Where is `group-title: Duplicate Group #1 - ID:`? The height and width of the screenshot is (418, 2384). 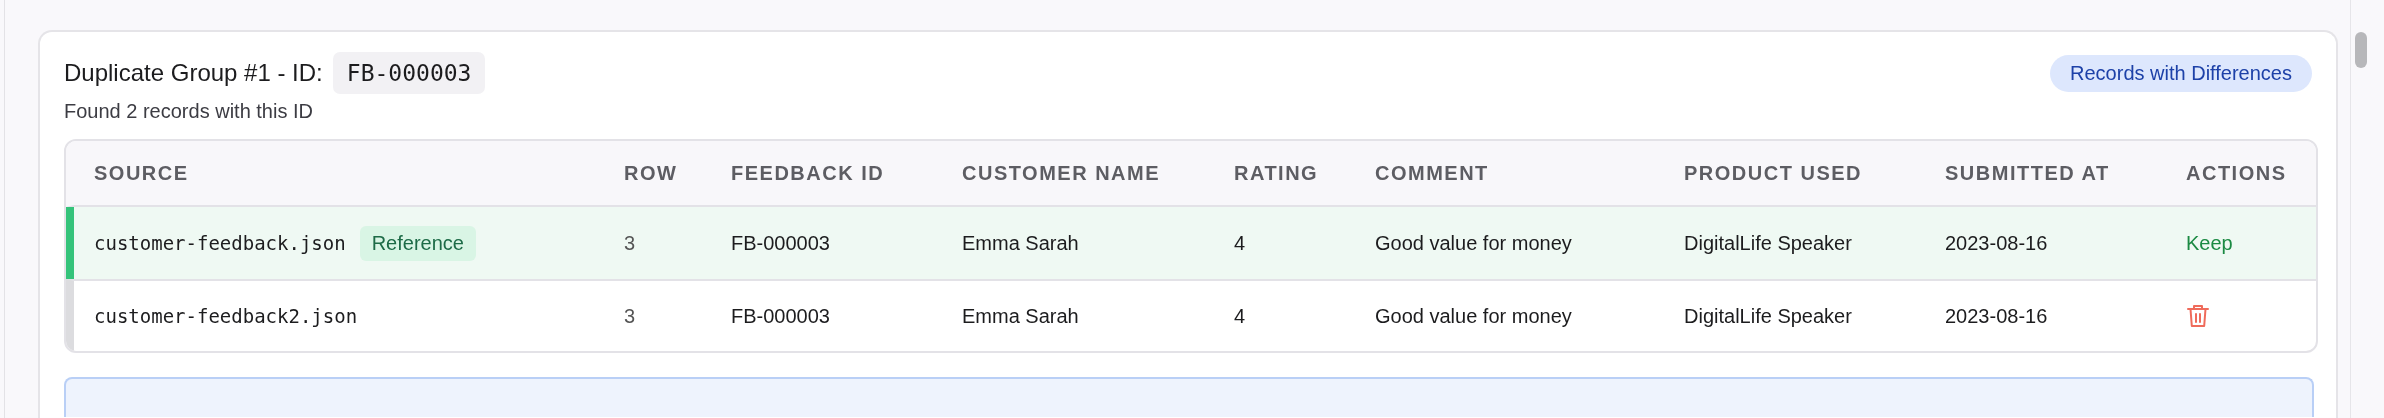
group-title: Duplicate Group #1 - ID: is located at coordinates (193, 73).